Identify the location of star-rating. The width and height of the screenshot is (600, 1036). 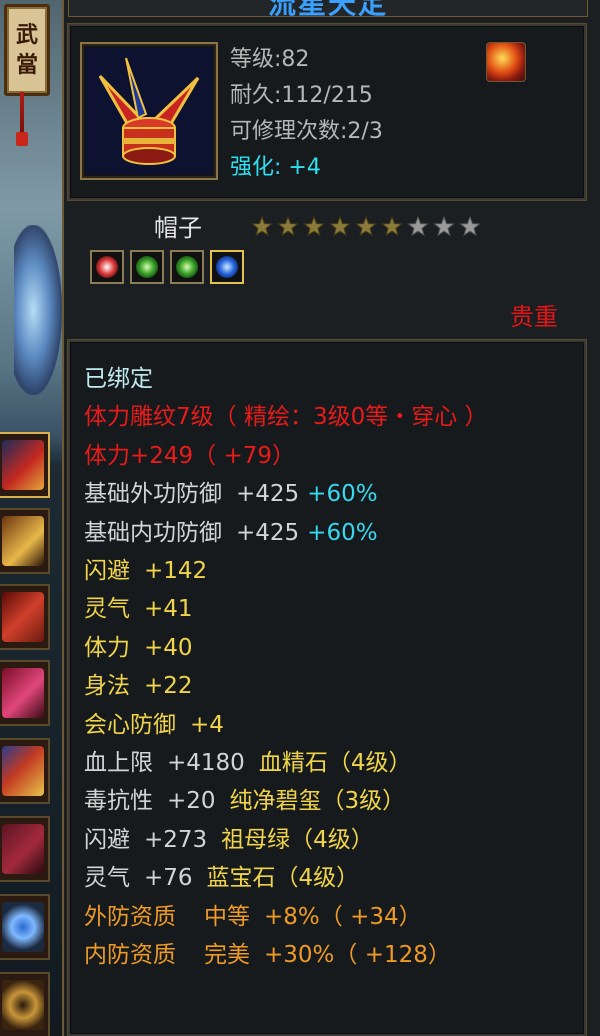
(370, 227).